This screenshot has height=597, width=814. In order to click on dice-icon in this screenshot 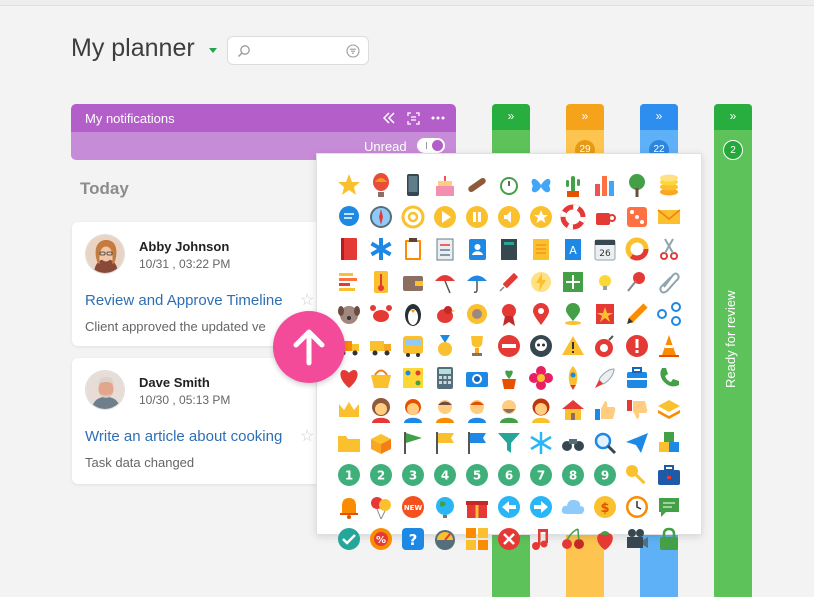, I will do `click(637, 217)`.